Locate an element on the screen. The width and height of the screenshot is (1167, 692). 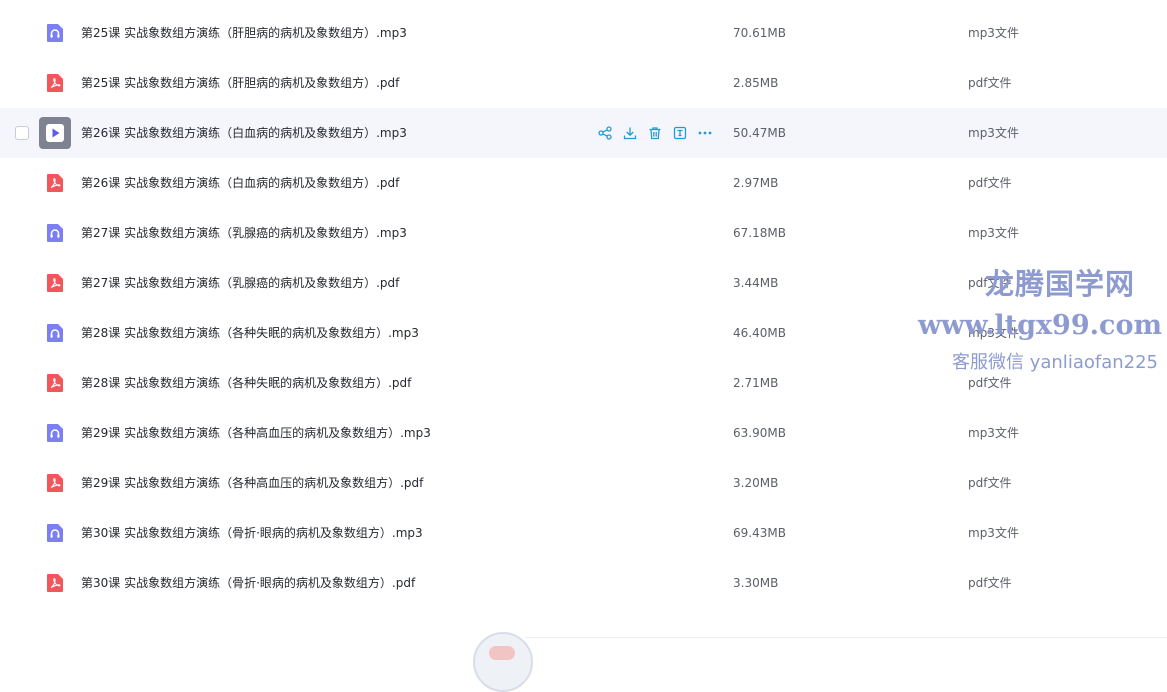
file-size: 46.40MB is located at coordinates (759, 333).